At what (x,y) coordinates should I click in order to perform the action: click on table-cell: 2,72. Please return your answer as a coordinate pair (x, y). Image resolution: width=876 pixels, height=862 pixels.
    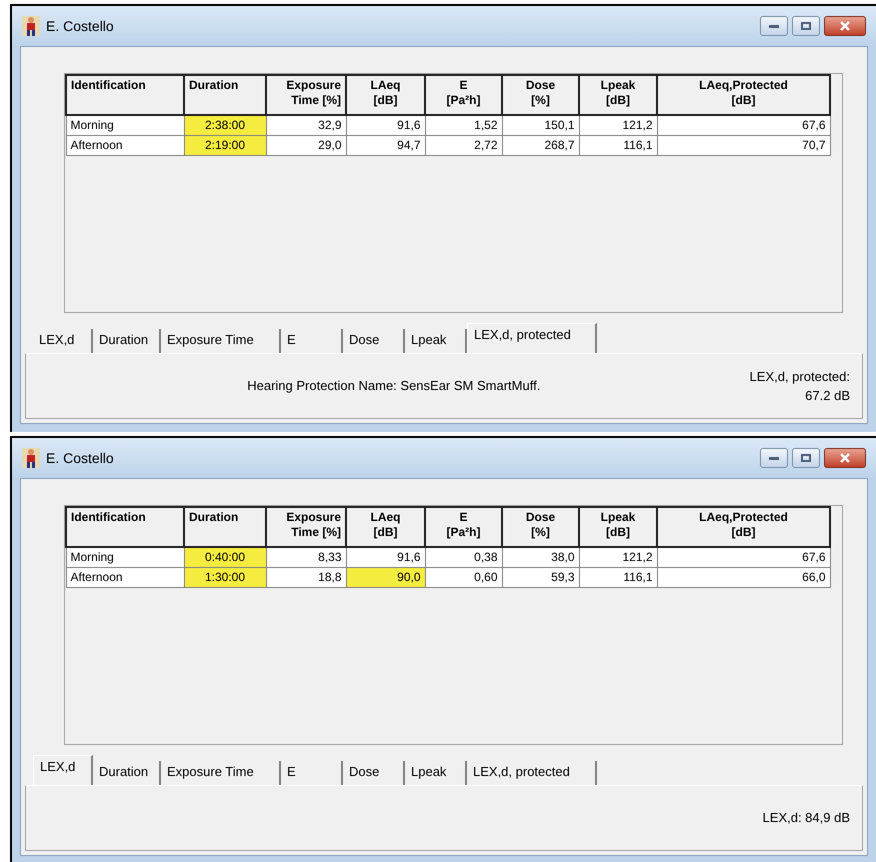
    Looking at the image, I should click on (463, 145).